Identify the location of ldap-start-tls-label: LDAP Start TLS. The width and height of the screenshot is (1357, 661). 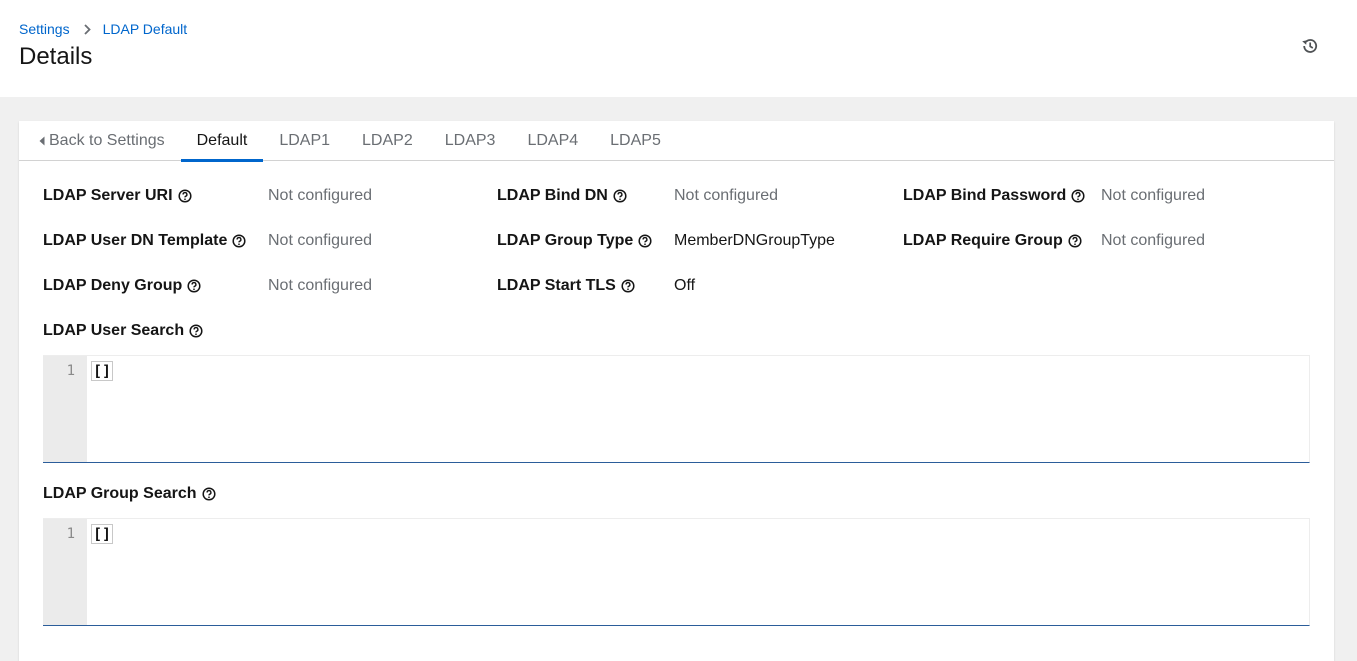
(566, 286).